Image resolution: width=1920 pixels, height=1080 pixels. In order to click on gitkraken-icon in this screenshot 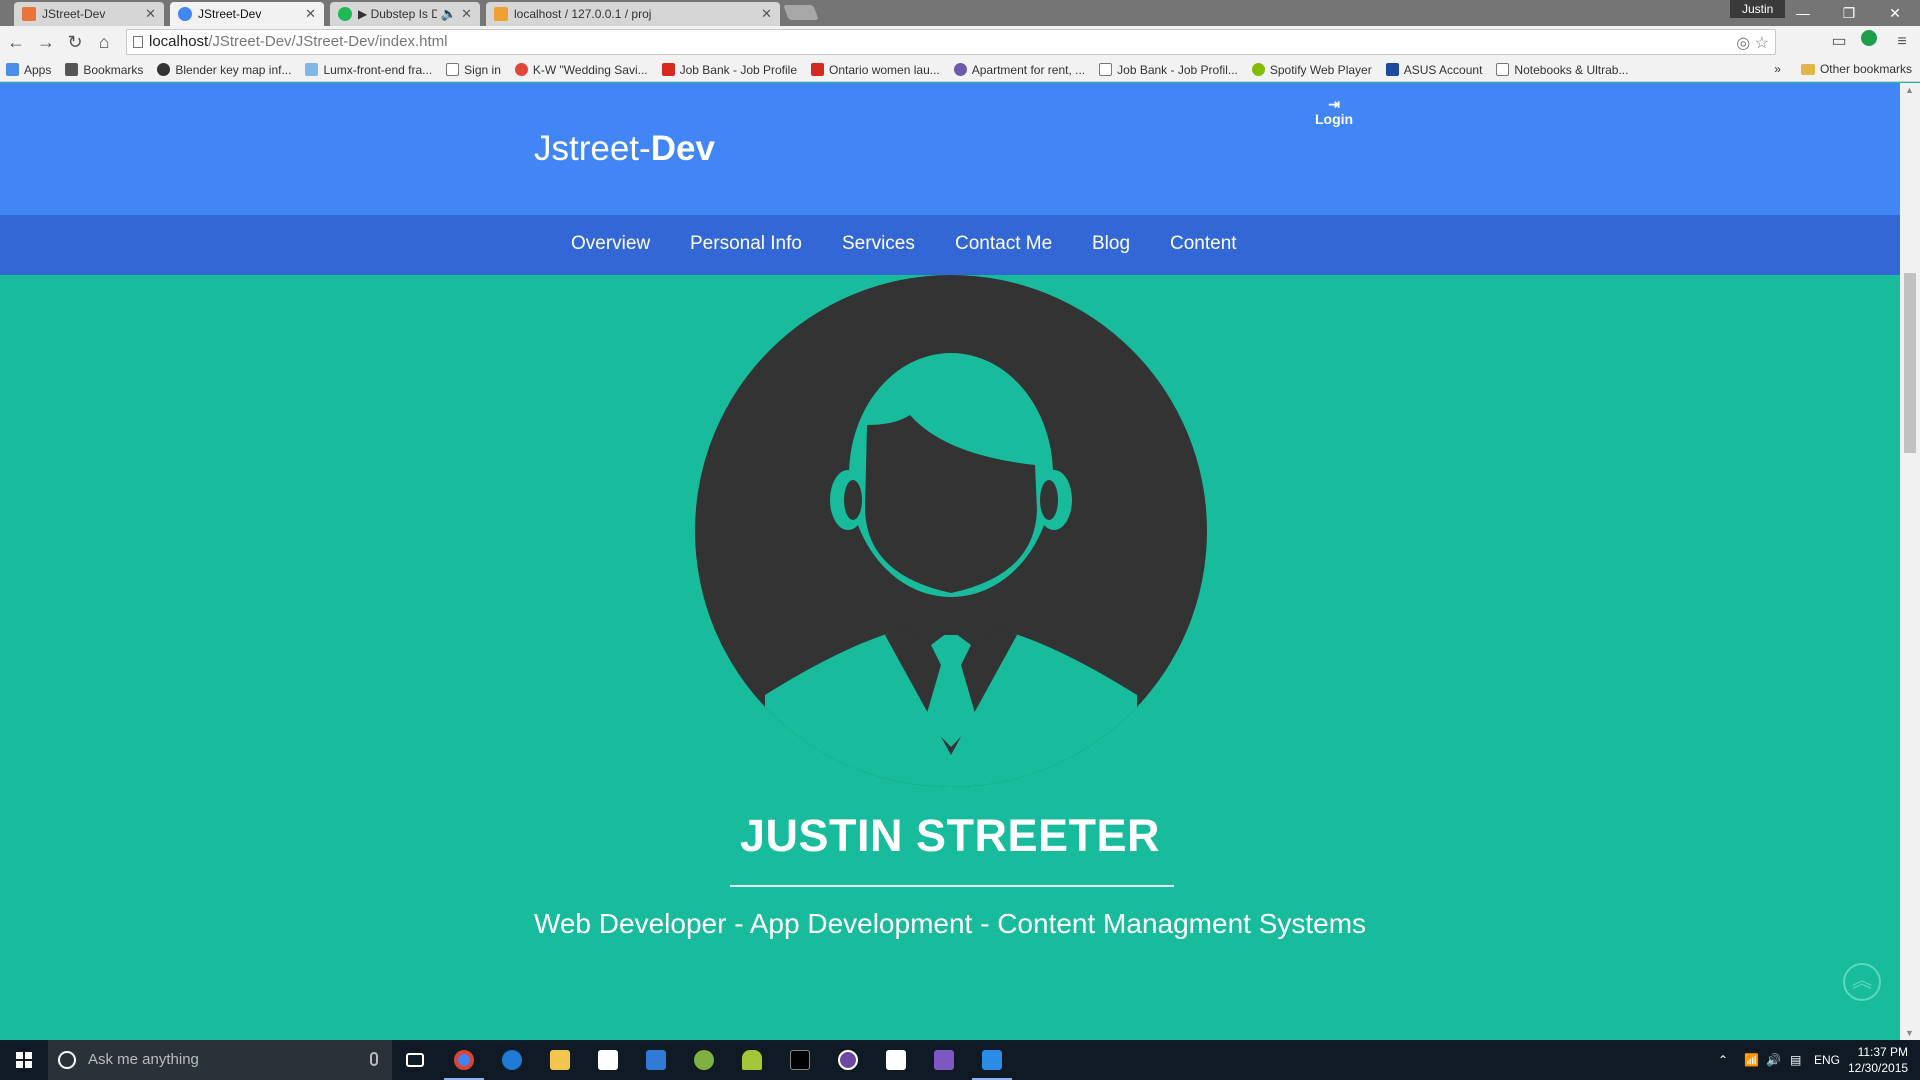, I will do `click(848, 1060)`.